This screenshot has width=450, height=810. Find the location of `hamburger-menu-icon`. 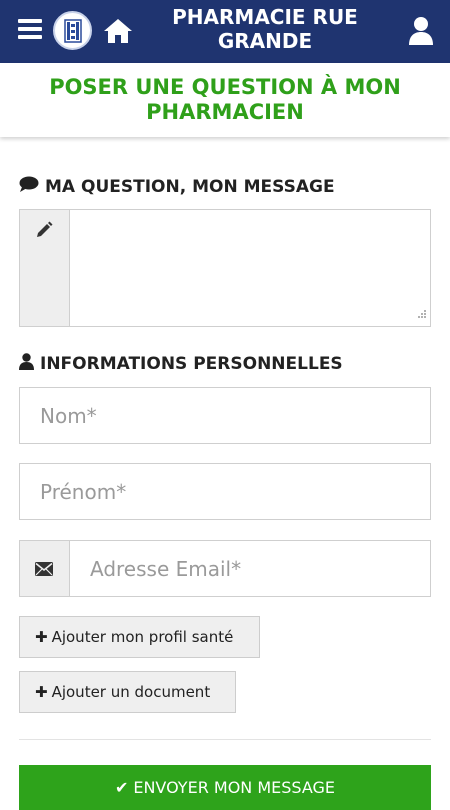

hamburger-menu-icon is located at coordinates (30, 29).